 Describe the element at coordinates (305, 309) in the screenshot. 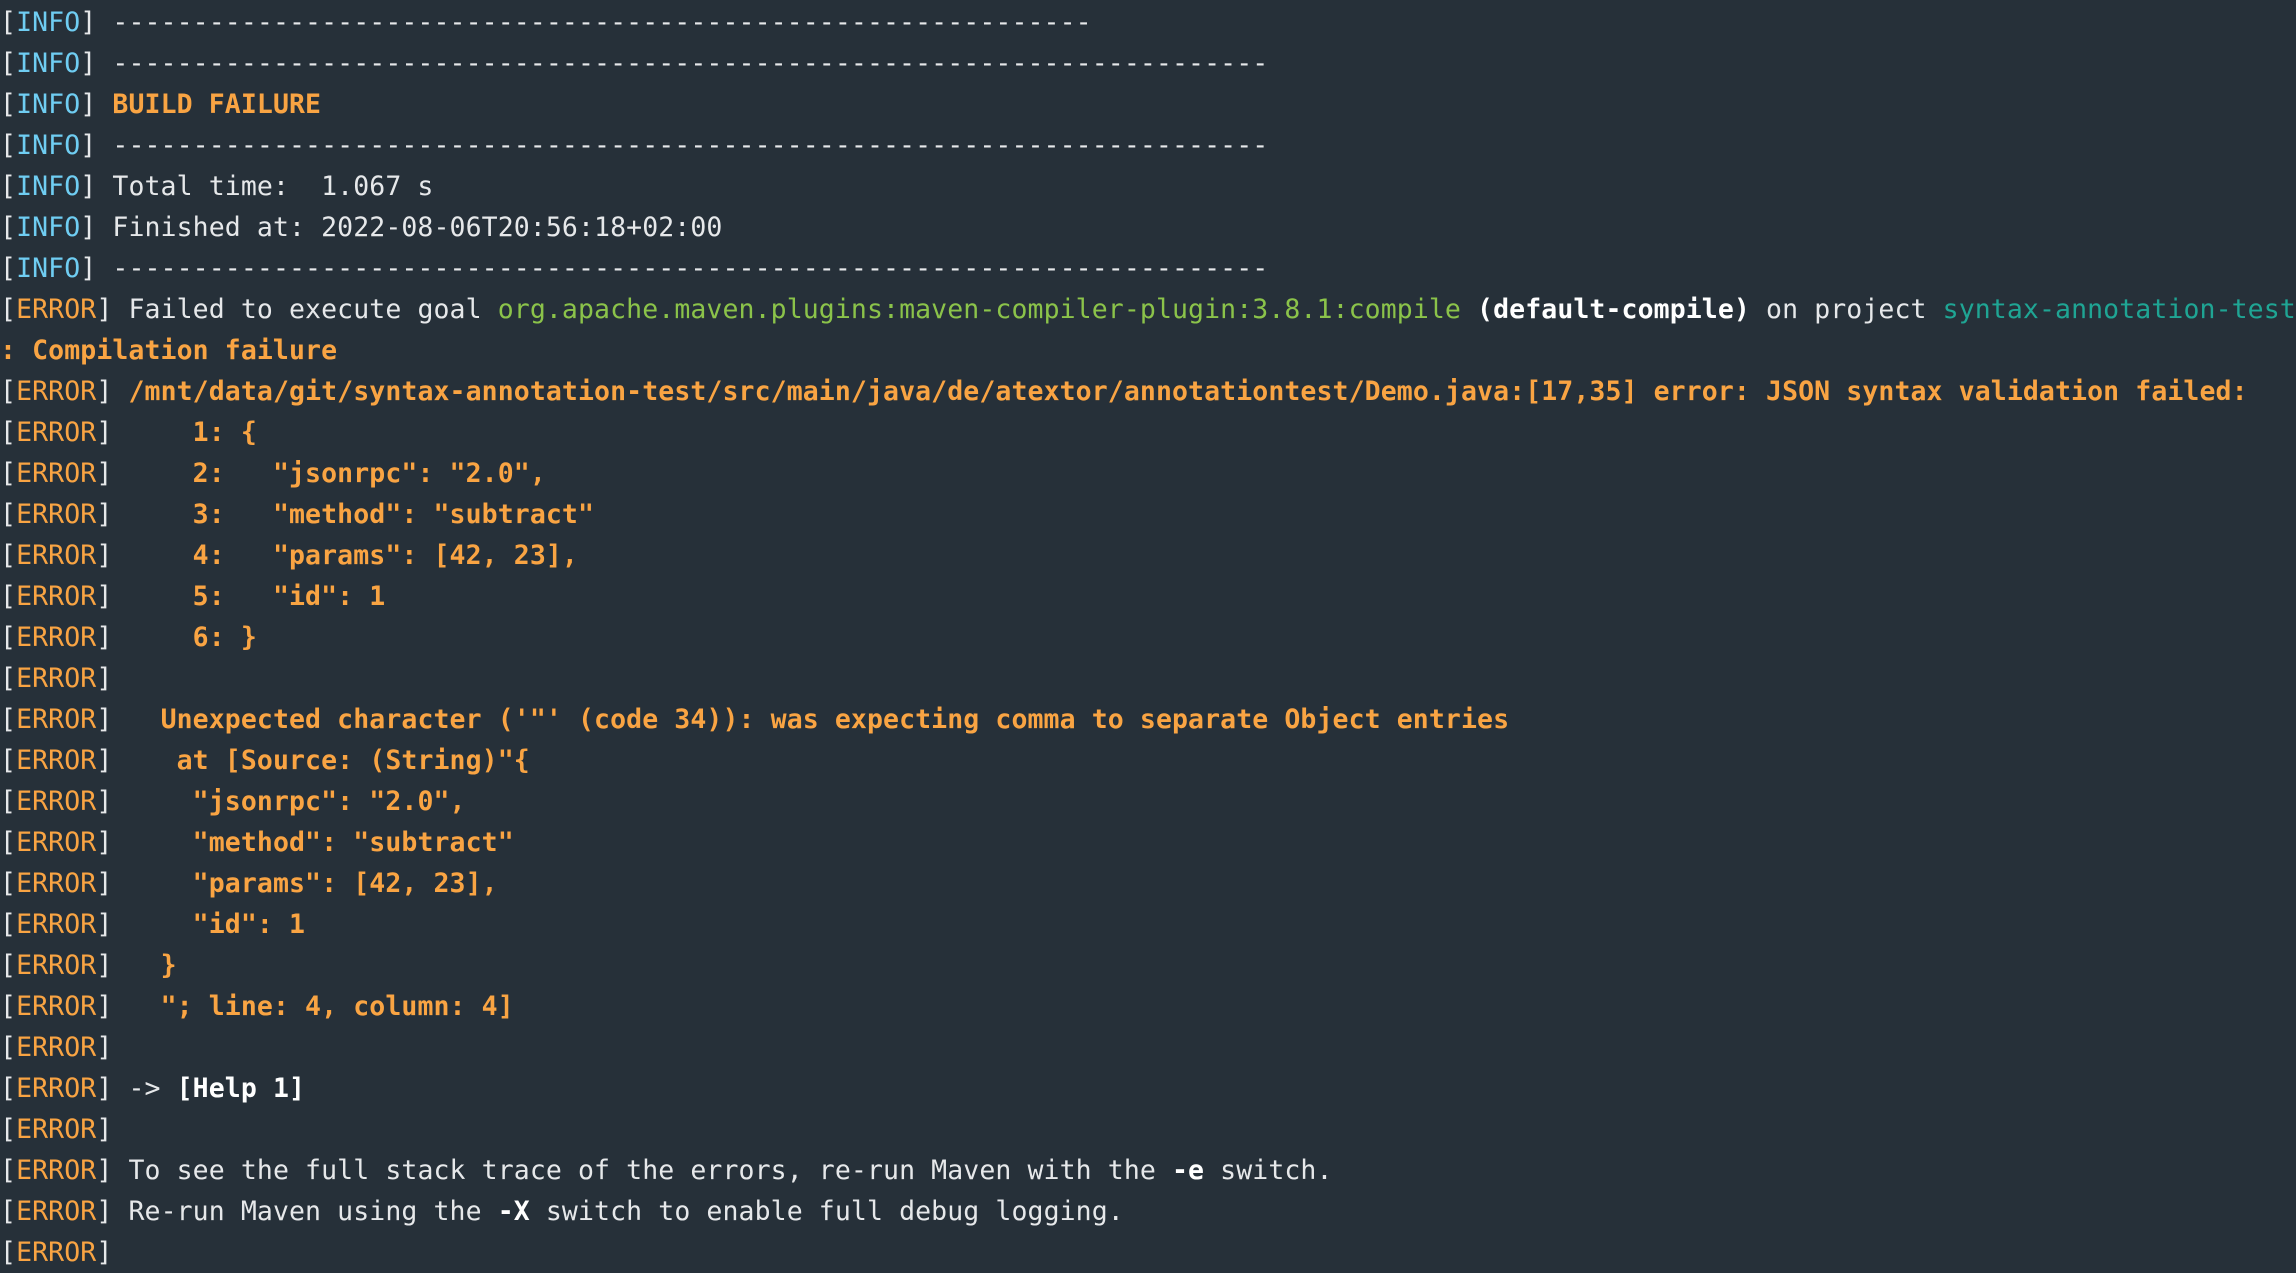

I see `log-text: Failed to execute goal` at that location.